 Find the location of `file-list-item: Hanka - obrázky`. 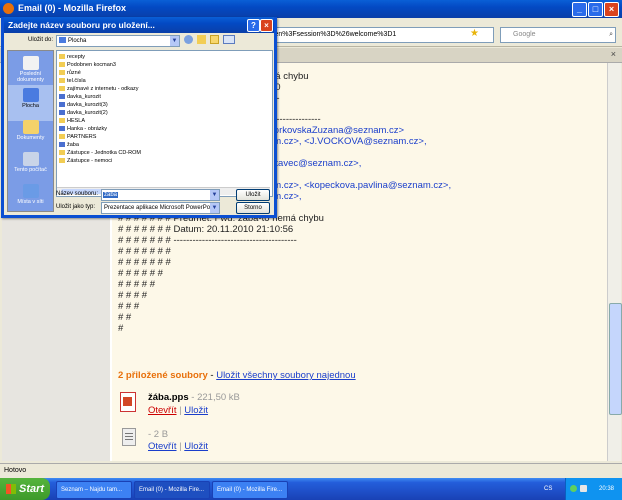

file-list-item: Hanka - obrázky is located at coordinates (83, 129).